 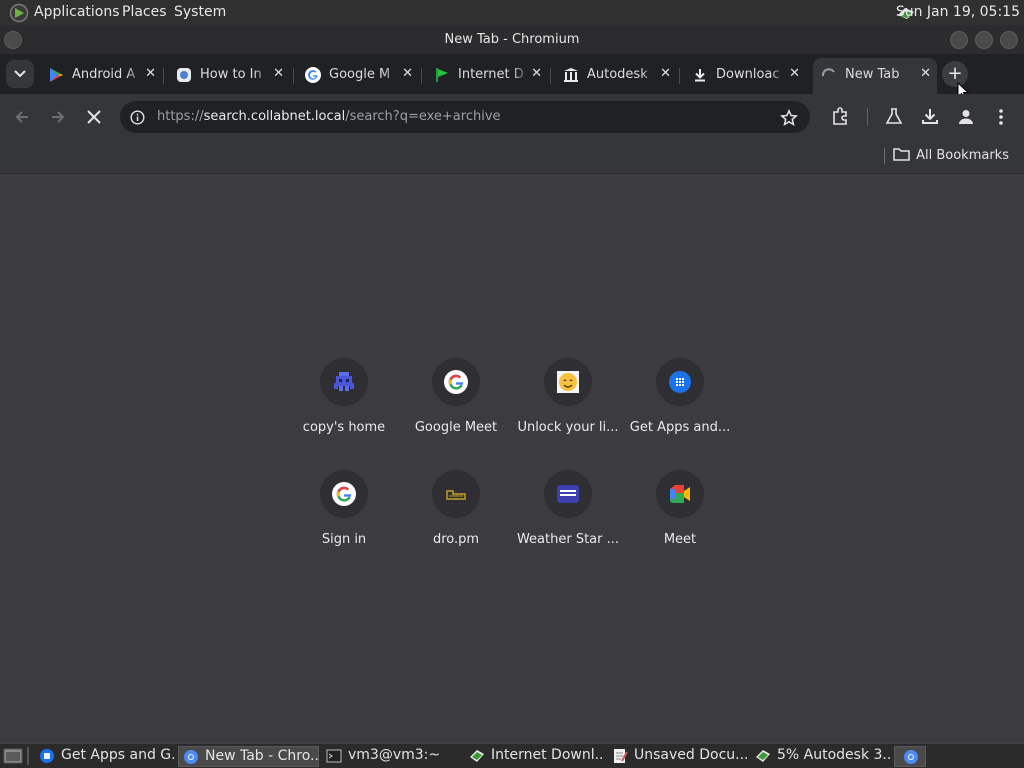 What do you see at coordinates (344, 510) in the screenshot?
I see `shortcut-tile: Sign in` at bounding box center [344, 510].